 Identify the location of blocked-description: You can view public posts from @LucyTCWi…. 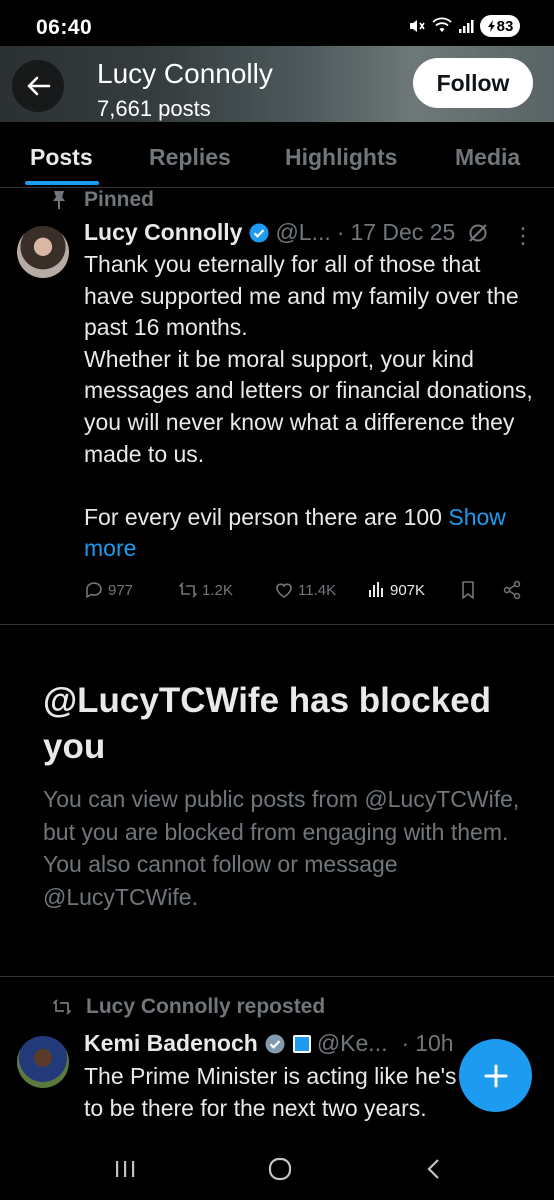
(281, 848).